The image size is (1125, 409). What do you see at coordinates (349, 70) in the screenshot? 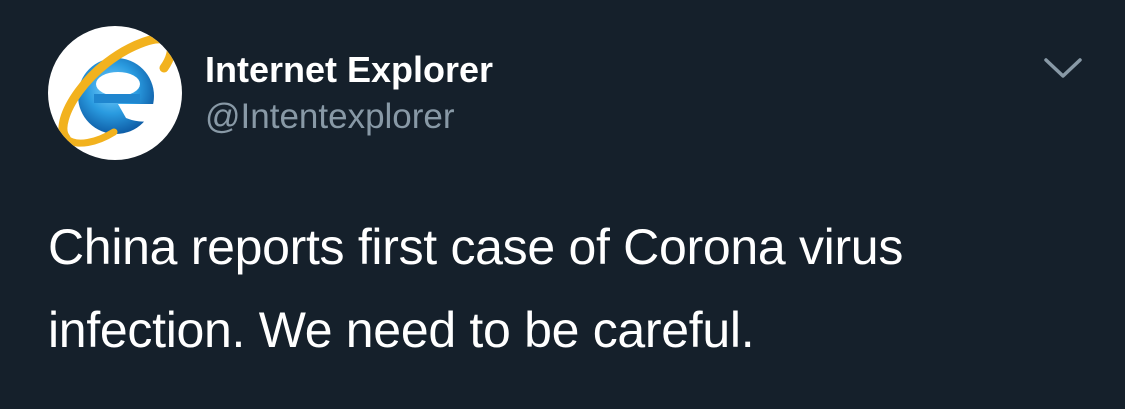
I see `author-display-name: Internet Explorer` at bounding box center [349, 70].